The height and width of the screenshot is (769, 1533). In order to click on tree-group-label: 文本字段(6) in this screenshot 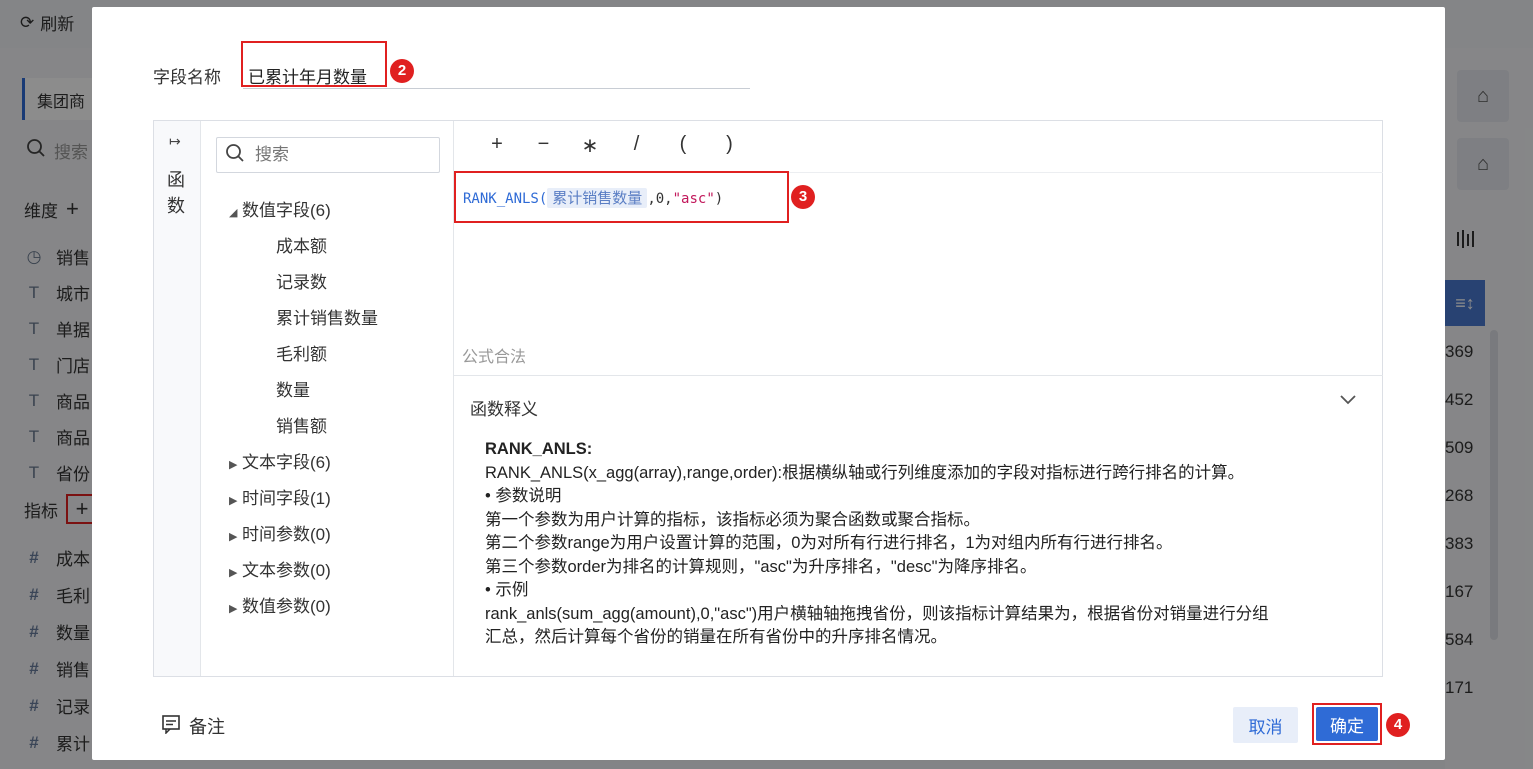, I will do `click(286, 462)`.